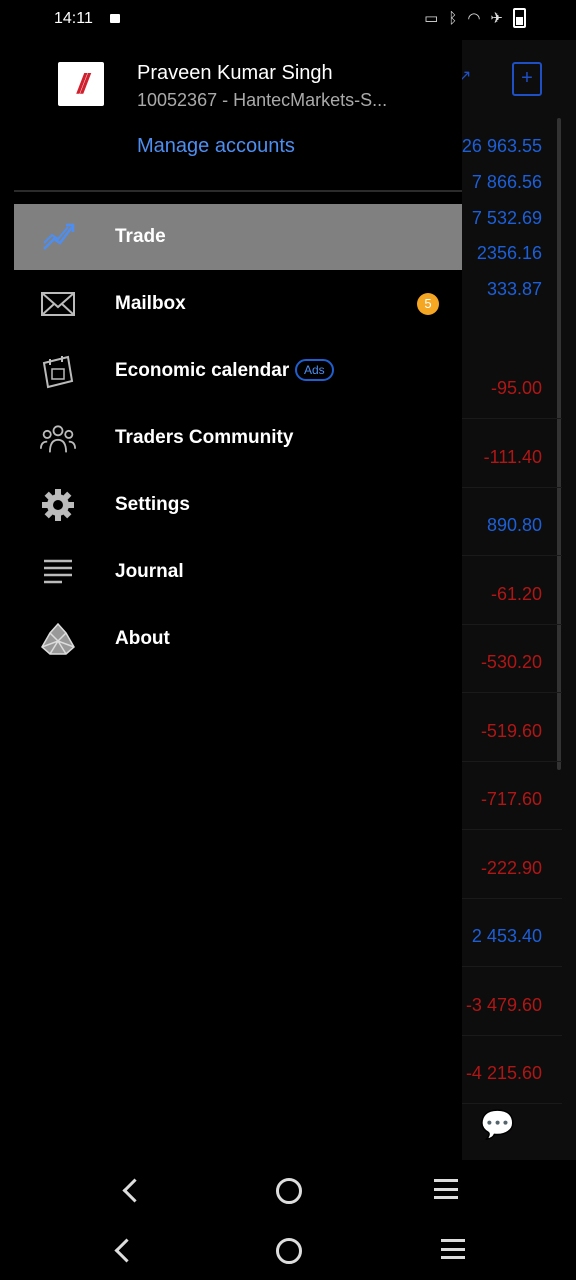 The image size is (576, 1280). I want to click on menu-icon, so click(446, 1189).